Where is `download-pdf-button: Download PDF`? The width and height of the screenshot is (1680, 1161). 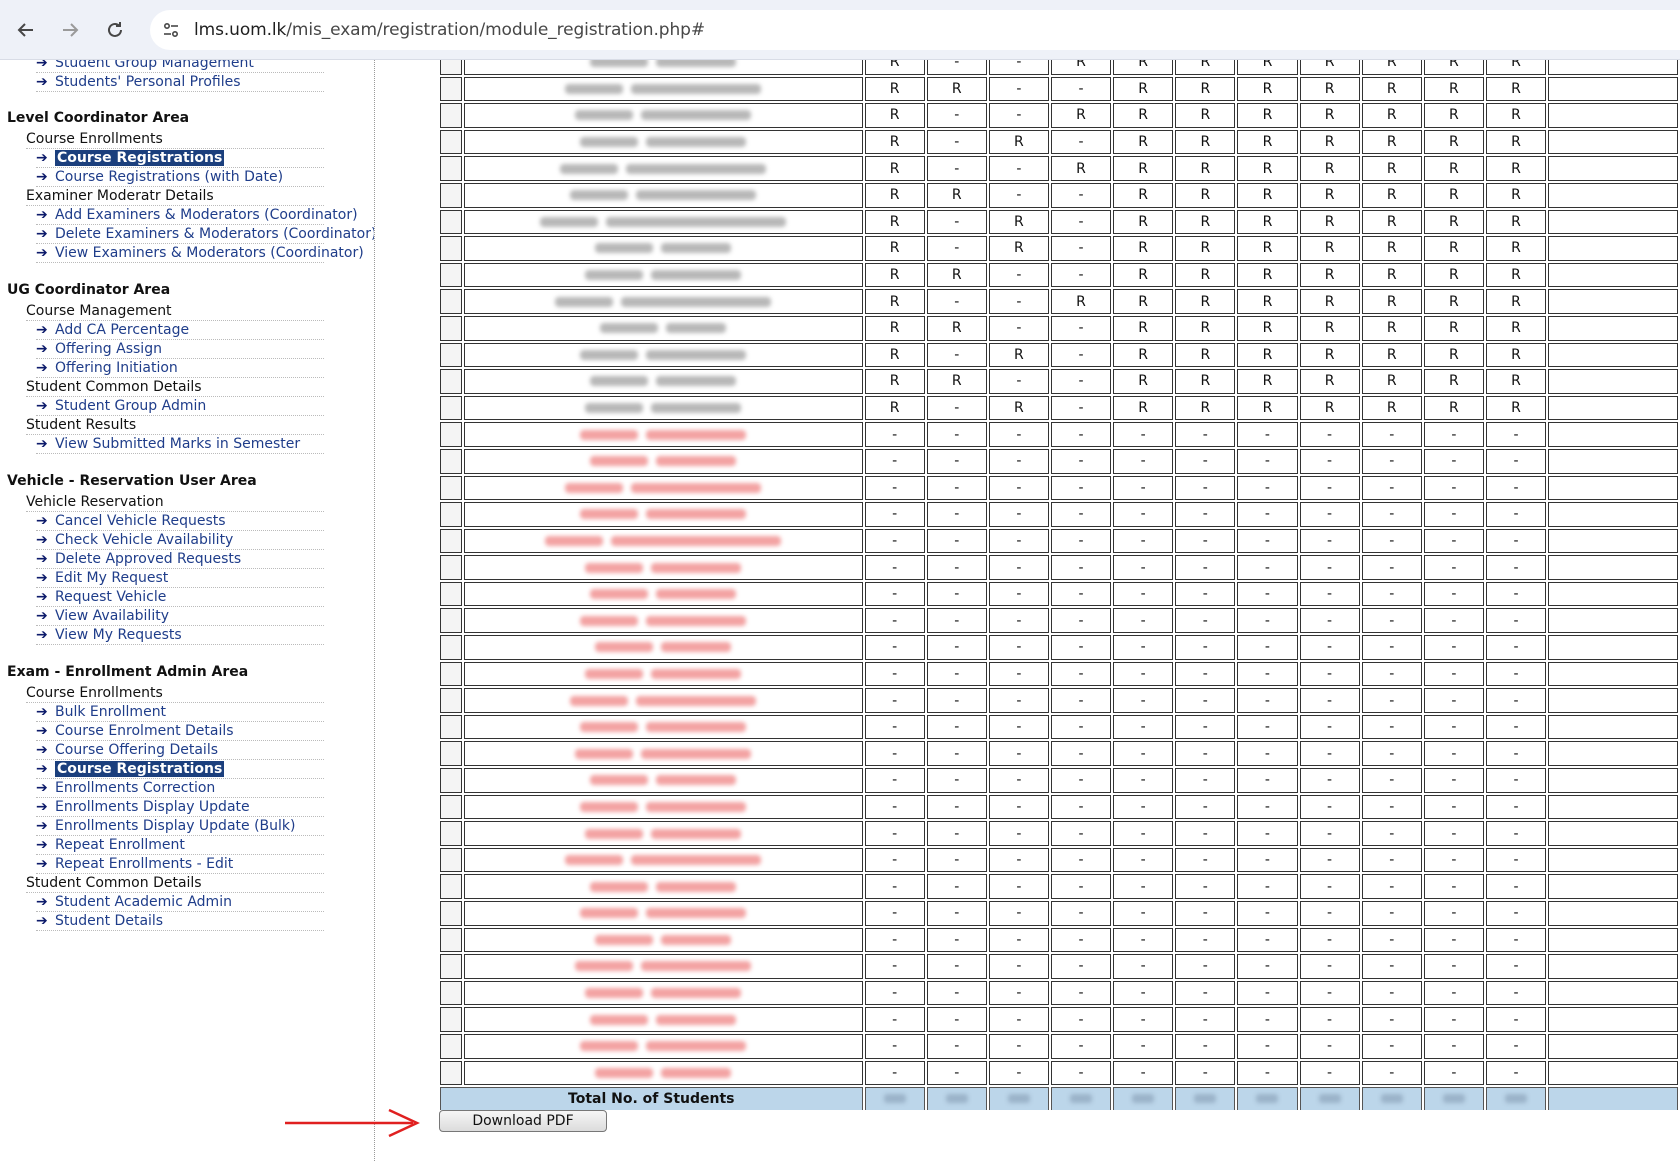 download-pdf-button: Download PDF is located at coordinates (523, 1121).